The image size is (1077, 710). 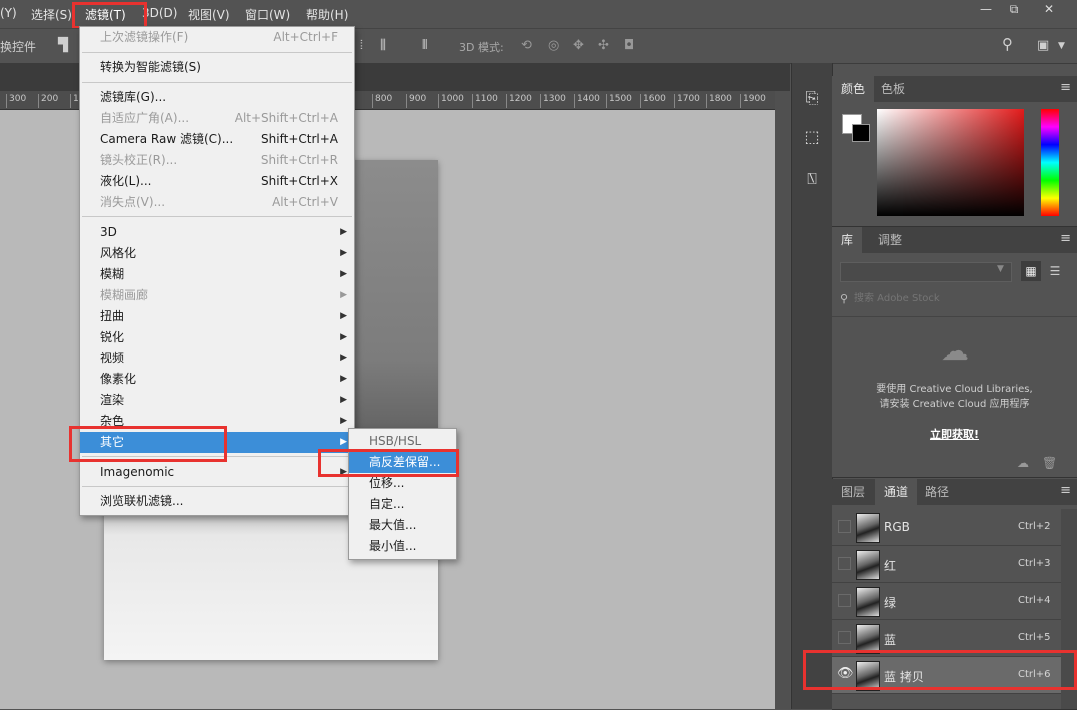 I want to click on channel-row-rgb: RGB Ctrl+2, so click(x=946, y=527).